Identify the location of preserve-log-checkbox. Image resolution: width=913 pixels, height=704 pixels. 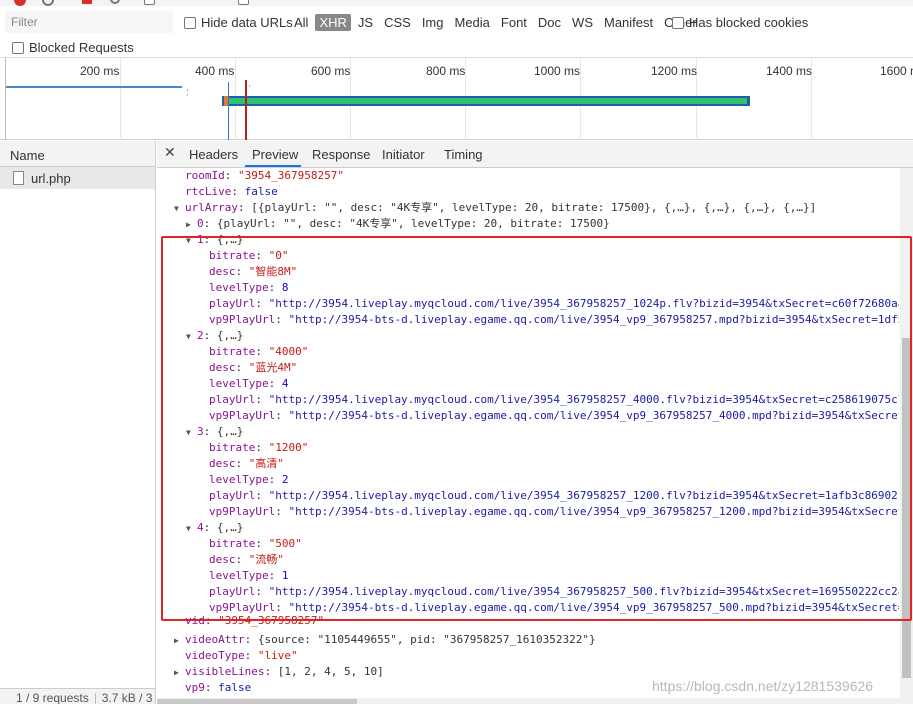
(149, 2).